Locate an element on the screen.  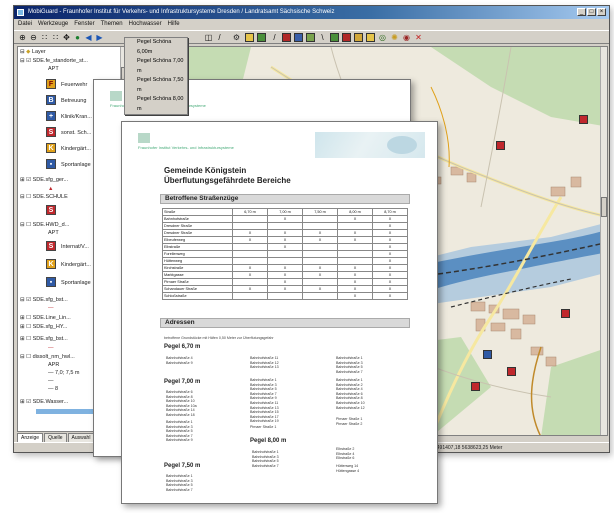
layer-red-icon is located at coordinates (286, 37).